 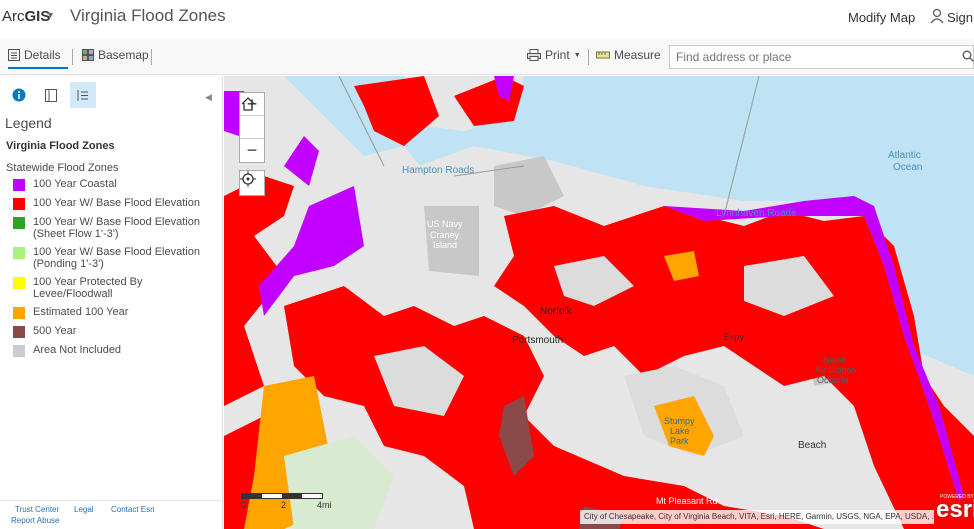 What do you see at coordinates (487, 57) in the screenshot?
I see `toolbar: Details Basemap Print ▼ Measure` at bounding box center [487, 57].